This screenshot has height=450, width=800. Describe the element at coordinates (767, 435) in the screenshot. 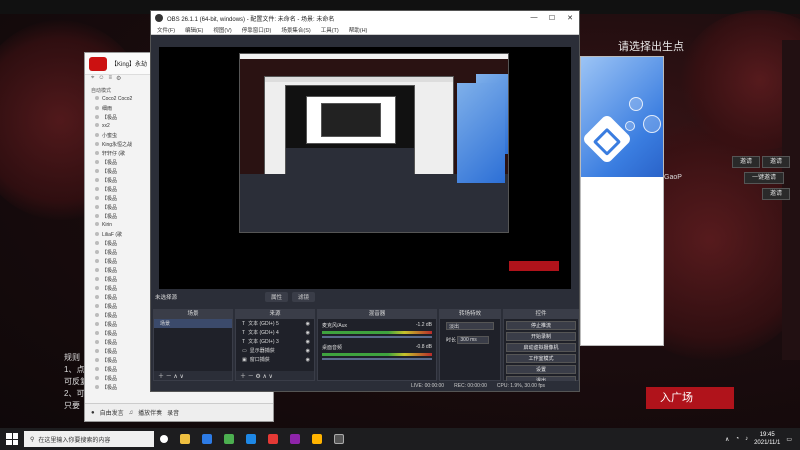

I see `clock-time: 19:45` at that location.